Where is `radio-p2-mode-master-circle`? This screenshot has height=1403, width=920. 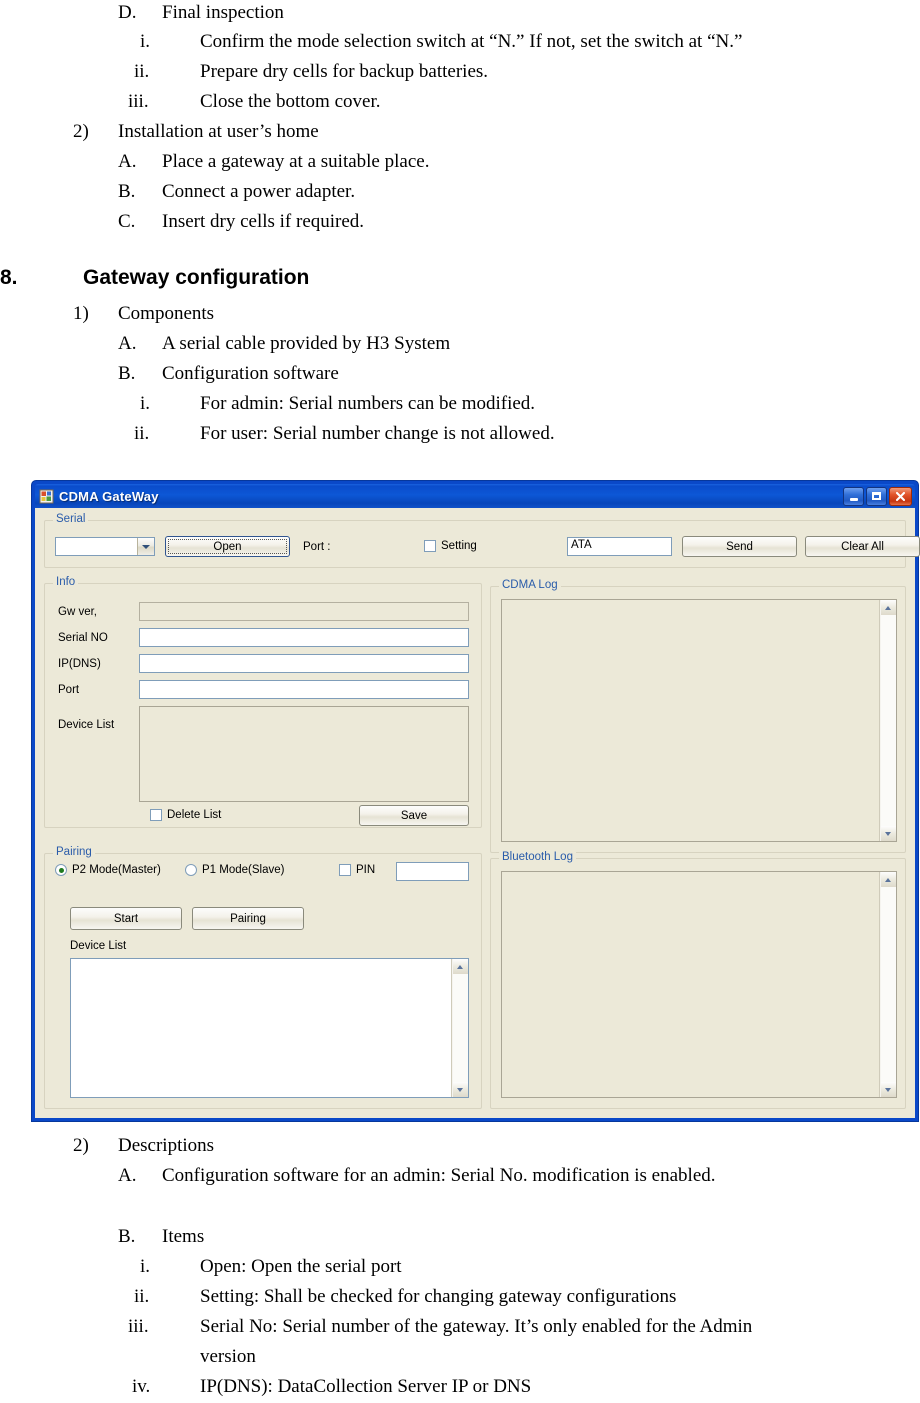 radio-p2-mode-master-circle is located at coordinates (61, 870).